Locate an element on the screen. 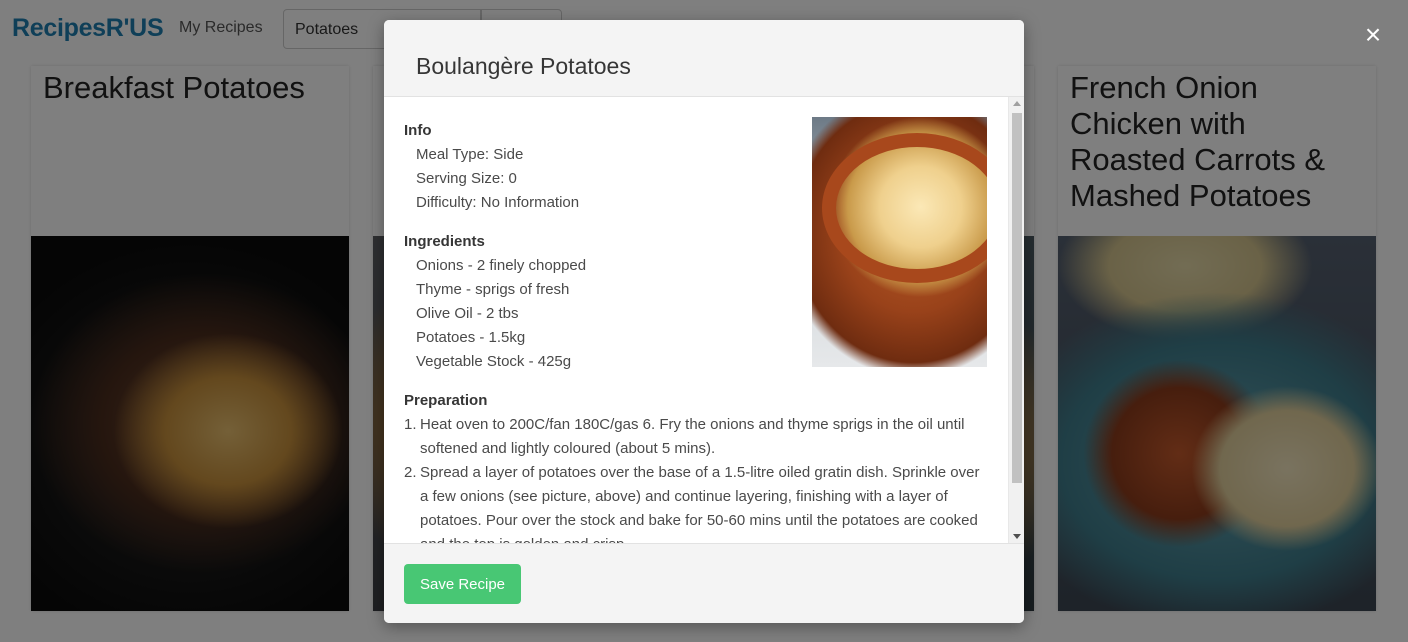  step-number: 1. is located at coordinates (410, 424).